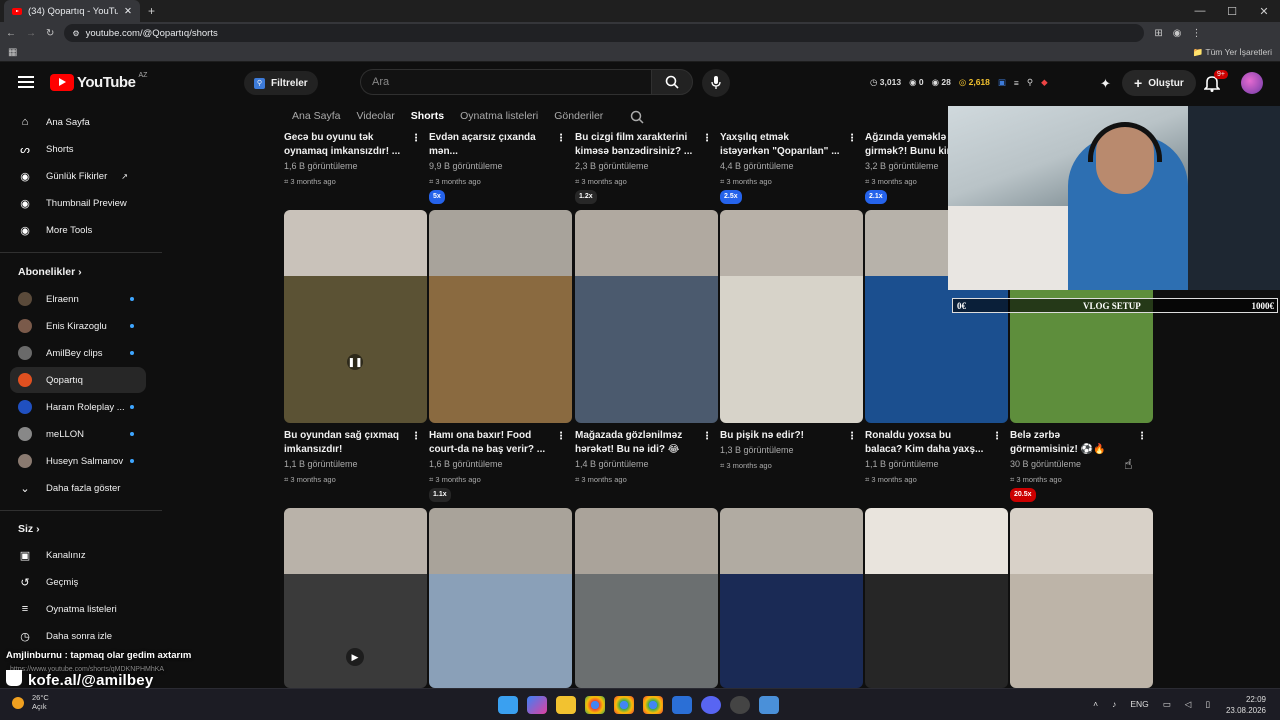  Describe the element at coordinates (50, 33) in the screenshot. I see `reload-icon: ↻` at that location.